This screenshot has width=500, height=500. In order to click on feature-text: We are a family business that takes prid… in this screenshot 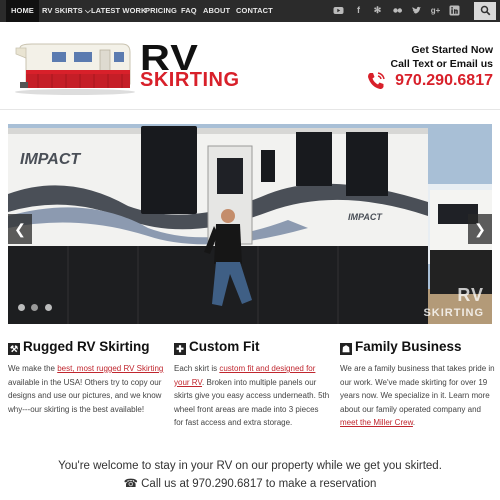, I will do `click(417, 395)`.